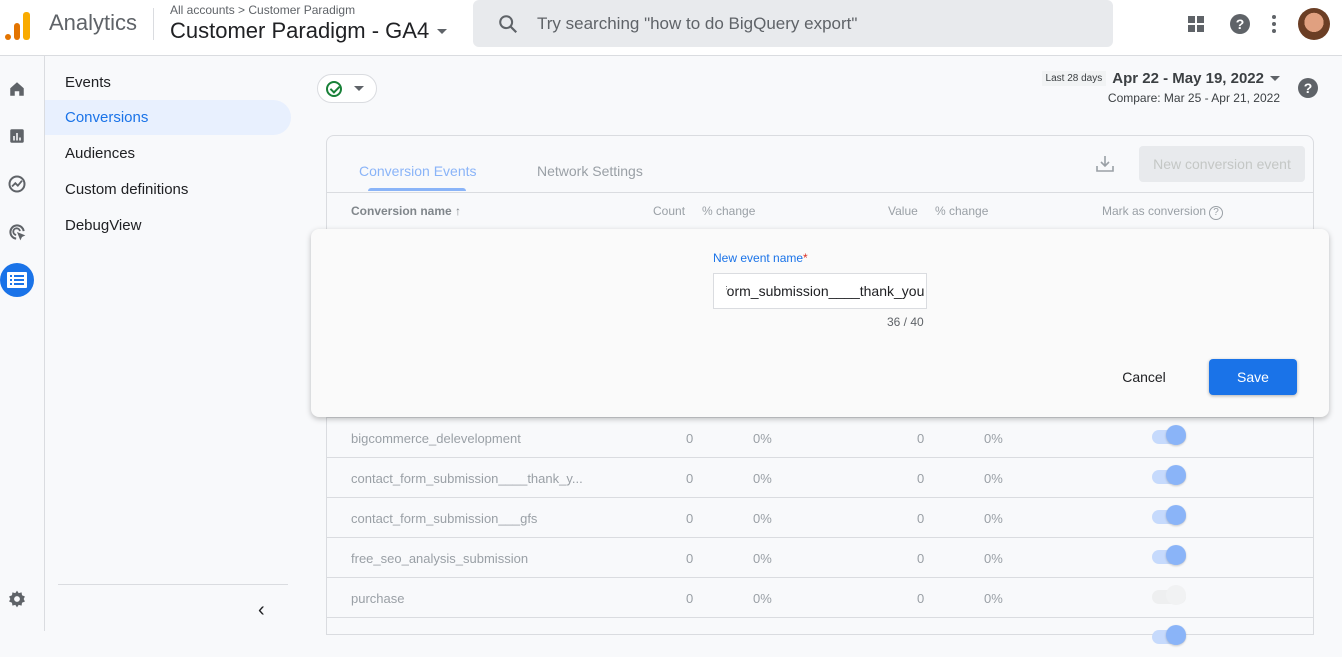 This screenshot has width=1342, height=657. I want to click on more-vert-icon, so click(1274, 24).